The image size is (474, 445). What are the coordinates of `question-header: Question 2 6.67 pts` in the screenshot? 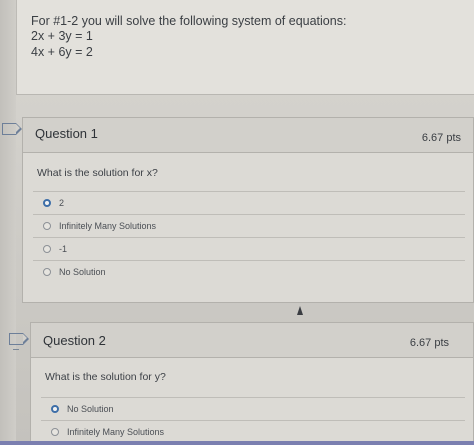 It's located at (252, 340).